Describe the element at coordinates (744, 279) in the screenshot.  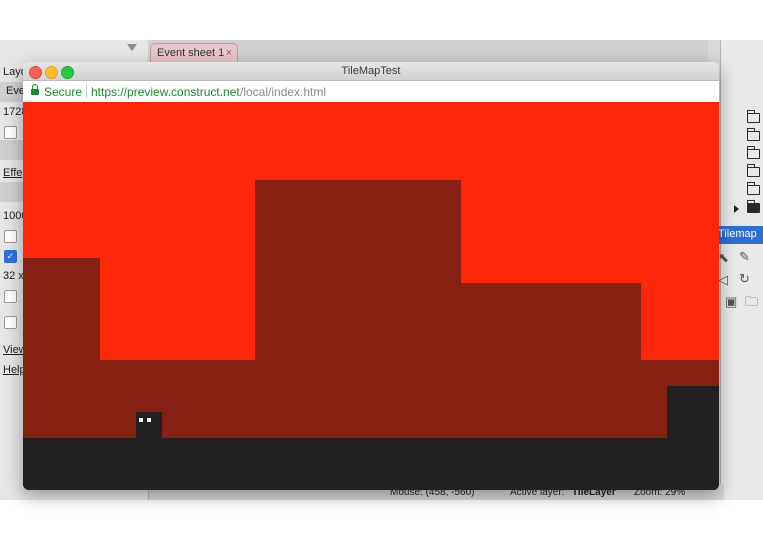
I see `rotate-tool-icon: ↻` at that location.